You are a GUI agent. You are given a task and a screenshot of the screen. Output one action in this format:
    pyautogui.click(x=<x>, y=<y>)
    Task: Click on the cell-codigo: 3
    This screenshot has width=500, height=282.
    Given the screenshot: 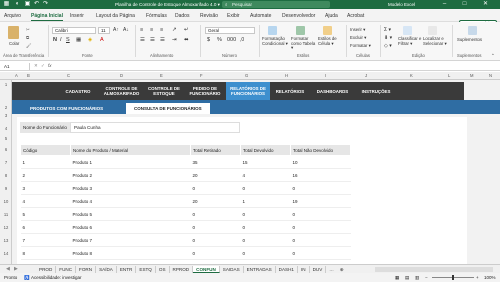 What is the action you would take?
    pyautogui.click(x=45, y=188)
    